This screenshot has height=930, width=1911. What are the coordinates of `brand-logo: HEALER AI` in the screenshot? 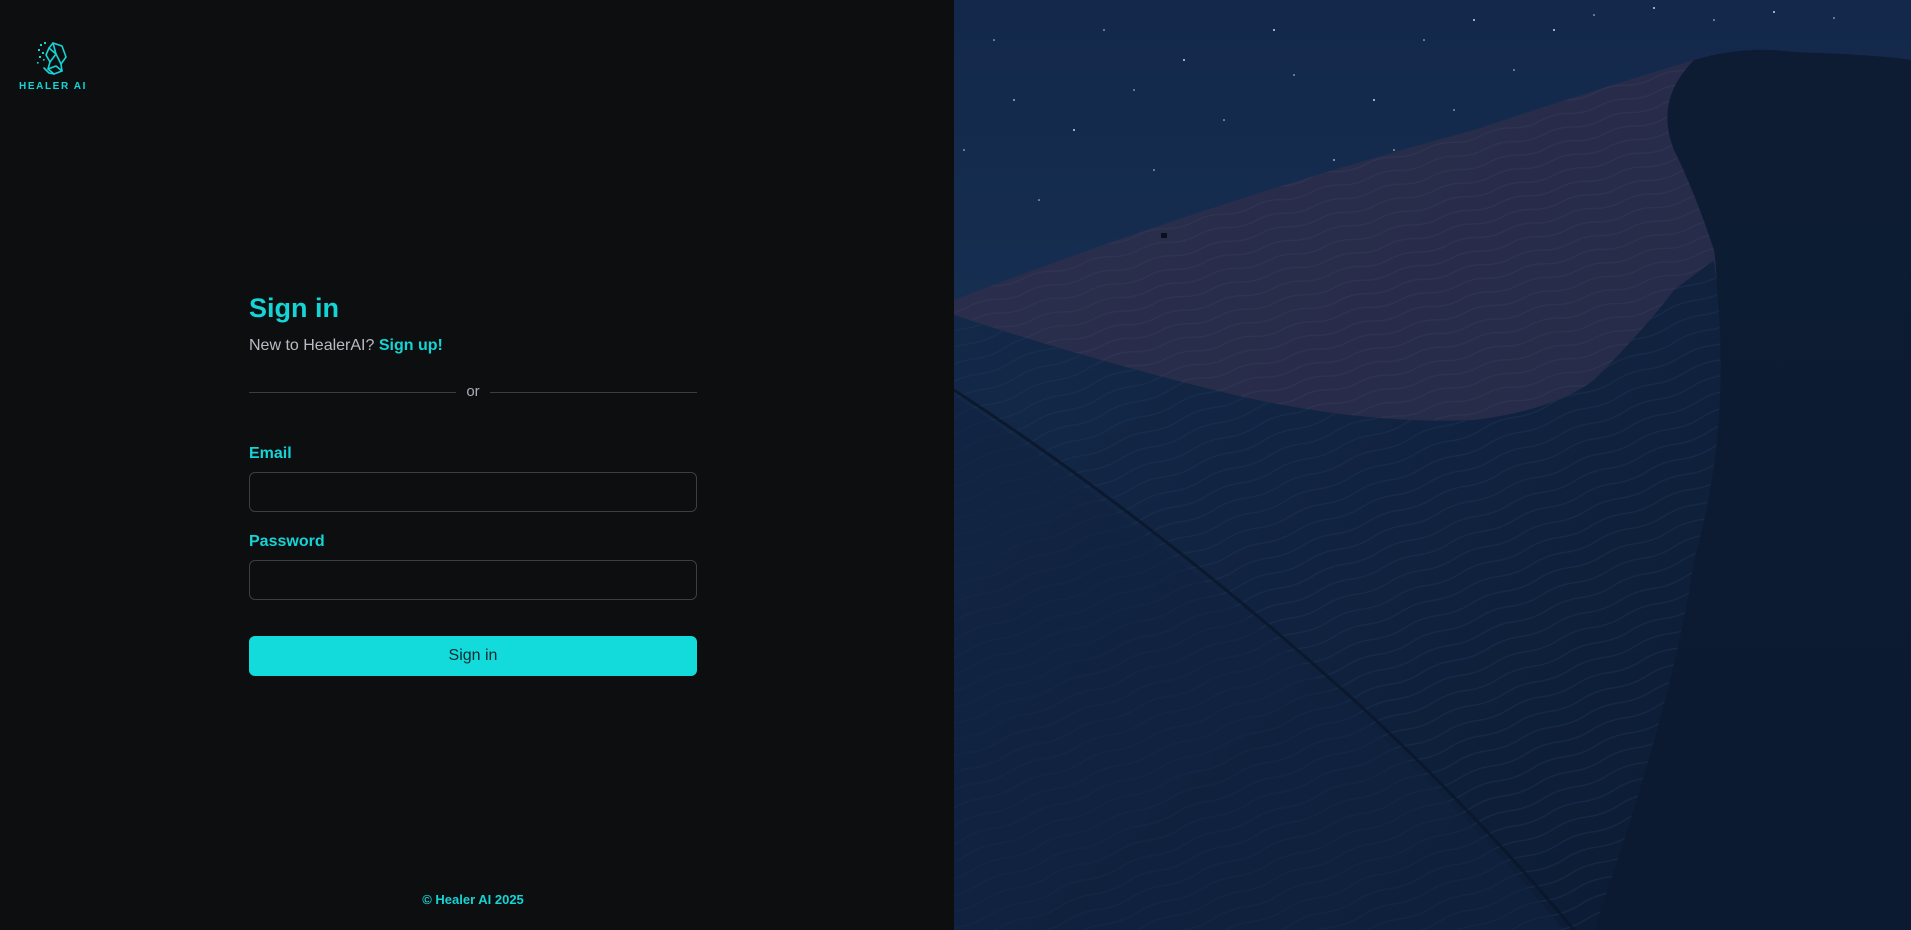 It's located at (53, 66).